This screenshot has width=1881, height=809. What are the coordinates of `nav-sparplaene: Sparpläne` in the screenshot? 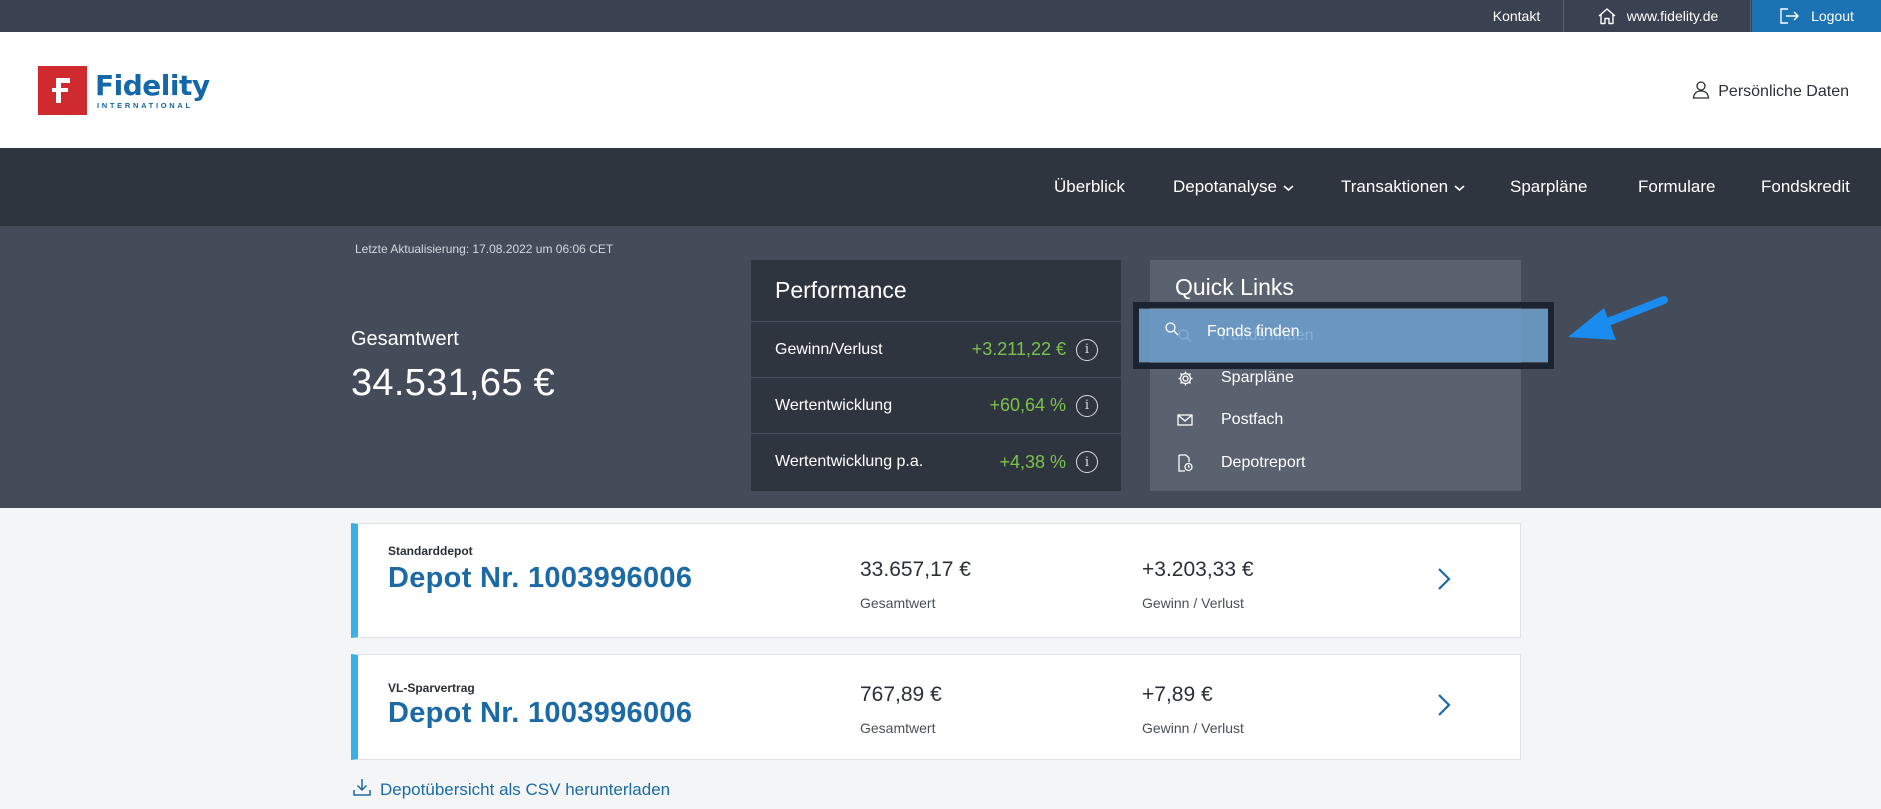 It's located at (1549, 187).